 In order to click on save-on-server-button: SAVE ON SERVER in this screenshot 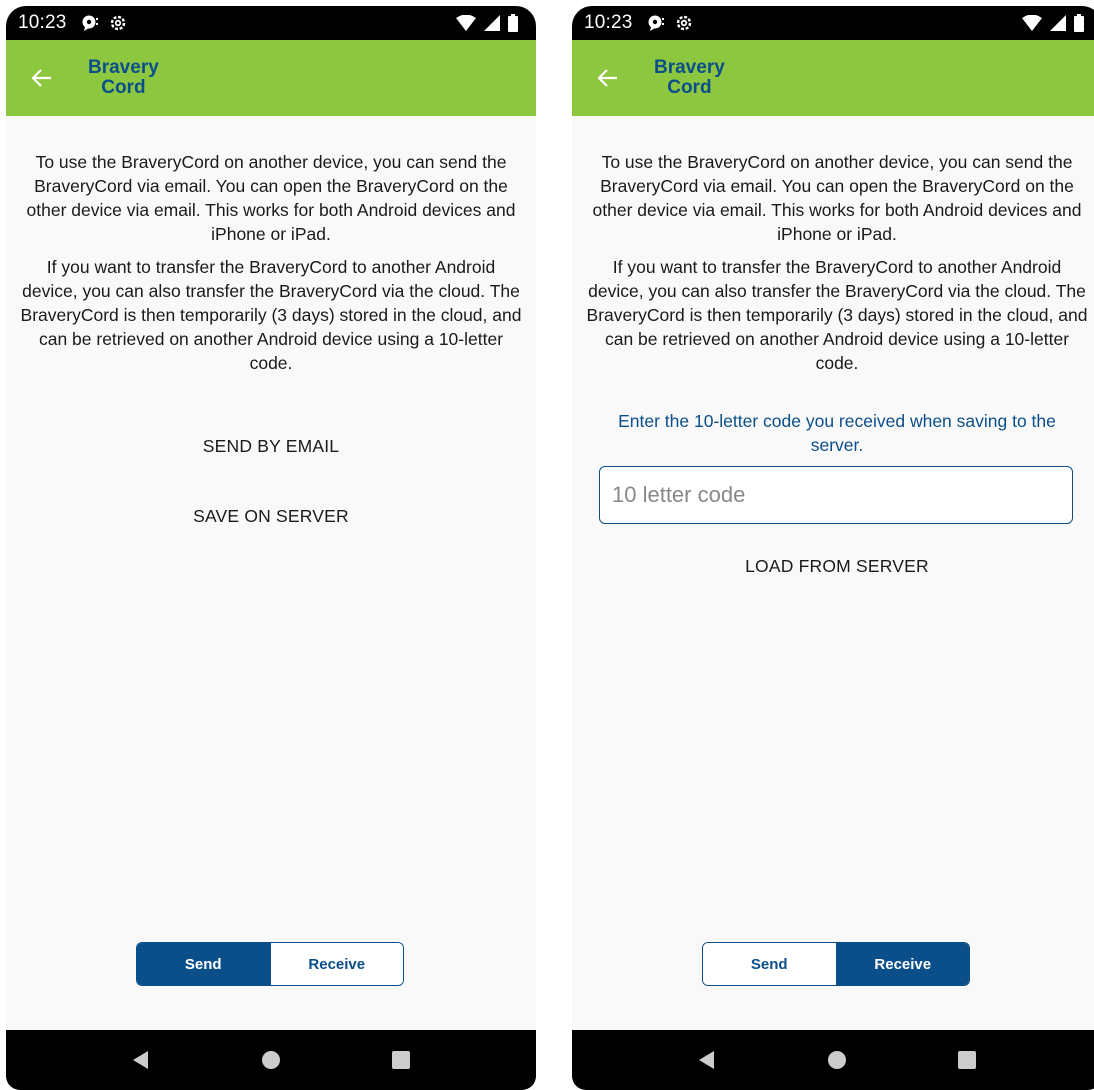, I will do `click(271, 516)`.